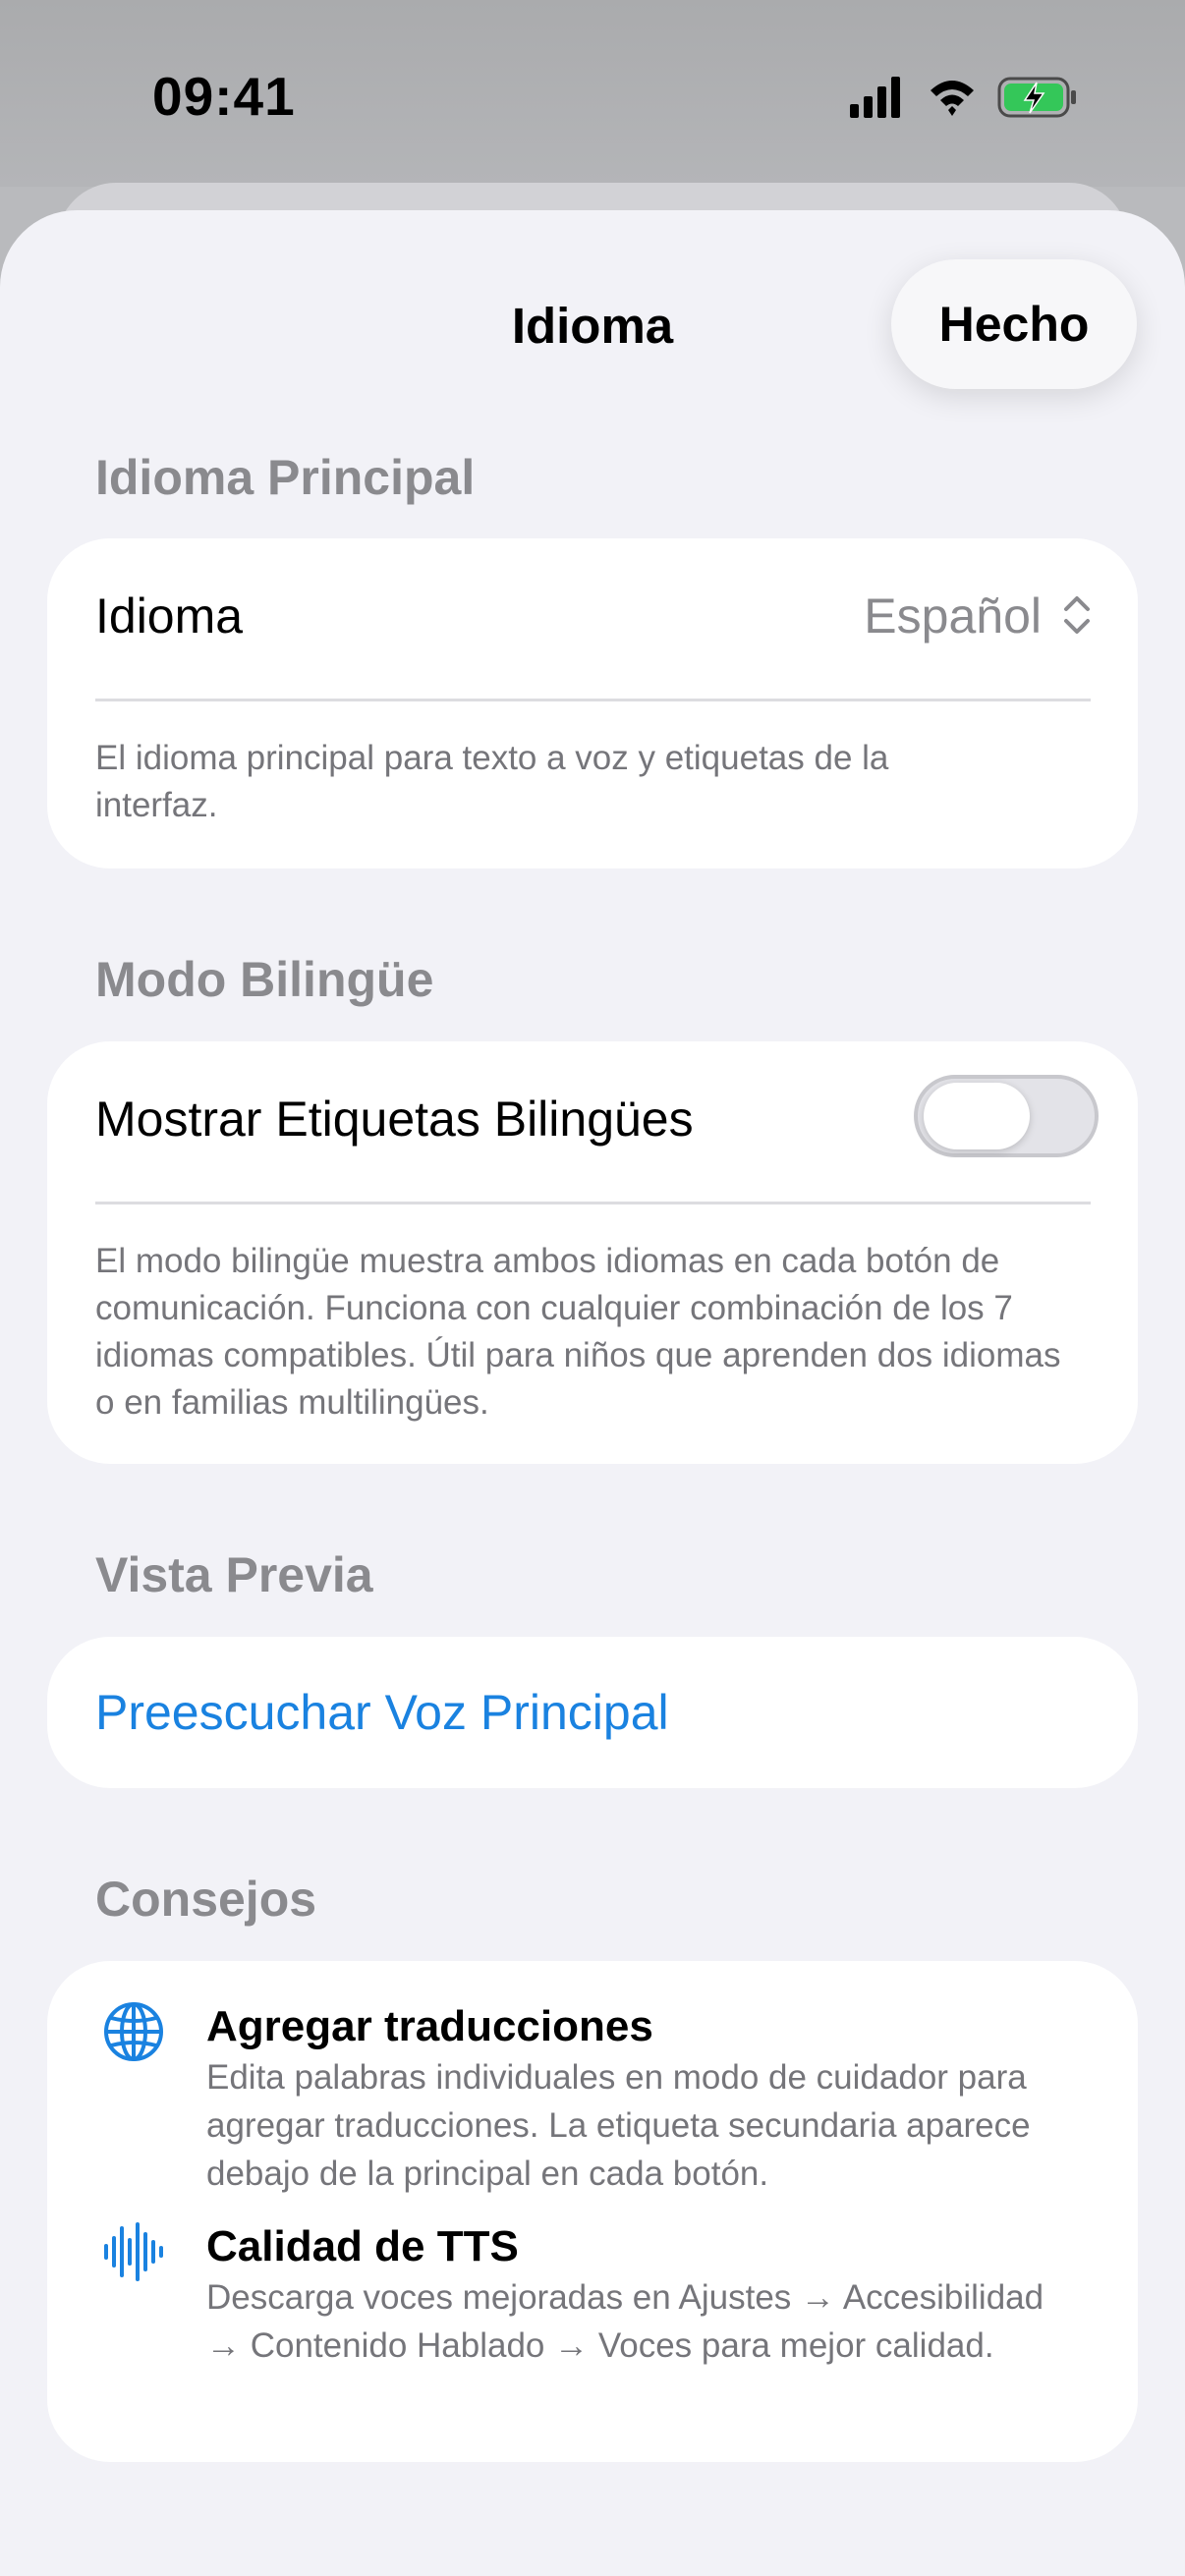  What do you see at coordinates (206, 1899) in the screenshot?
I see `section-header-tips: Consejos` at bounding box center [206, 1899].